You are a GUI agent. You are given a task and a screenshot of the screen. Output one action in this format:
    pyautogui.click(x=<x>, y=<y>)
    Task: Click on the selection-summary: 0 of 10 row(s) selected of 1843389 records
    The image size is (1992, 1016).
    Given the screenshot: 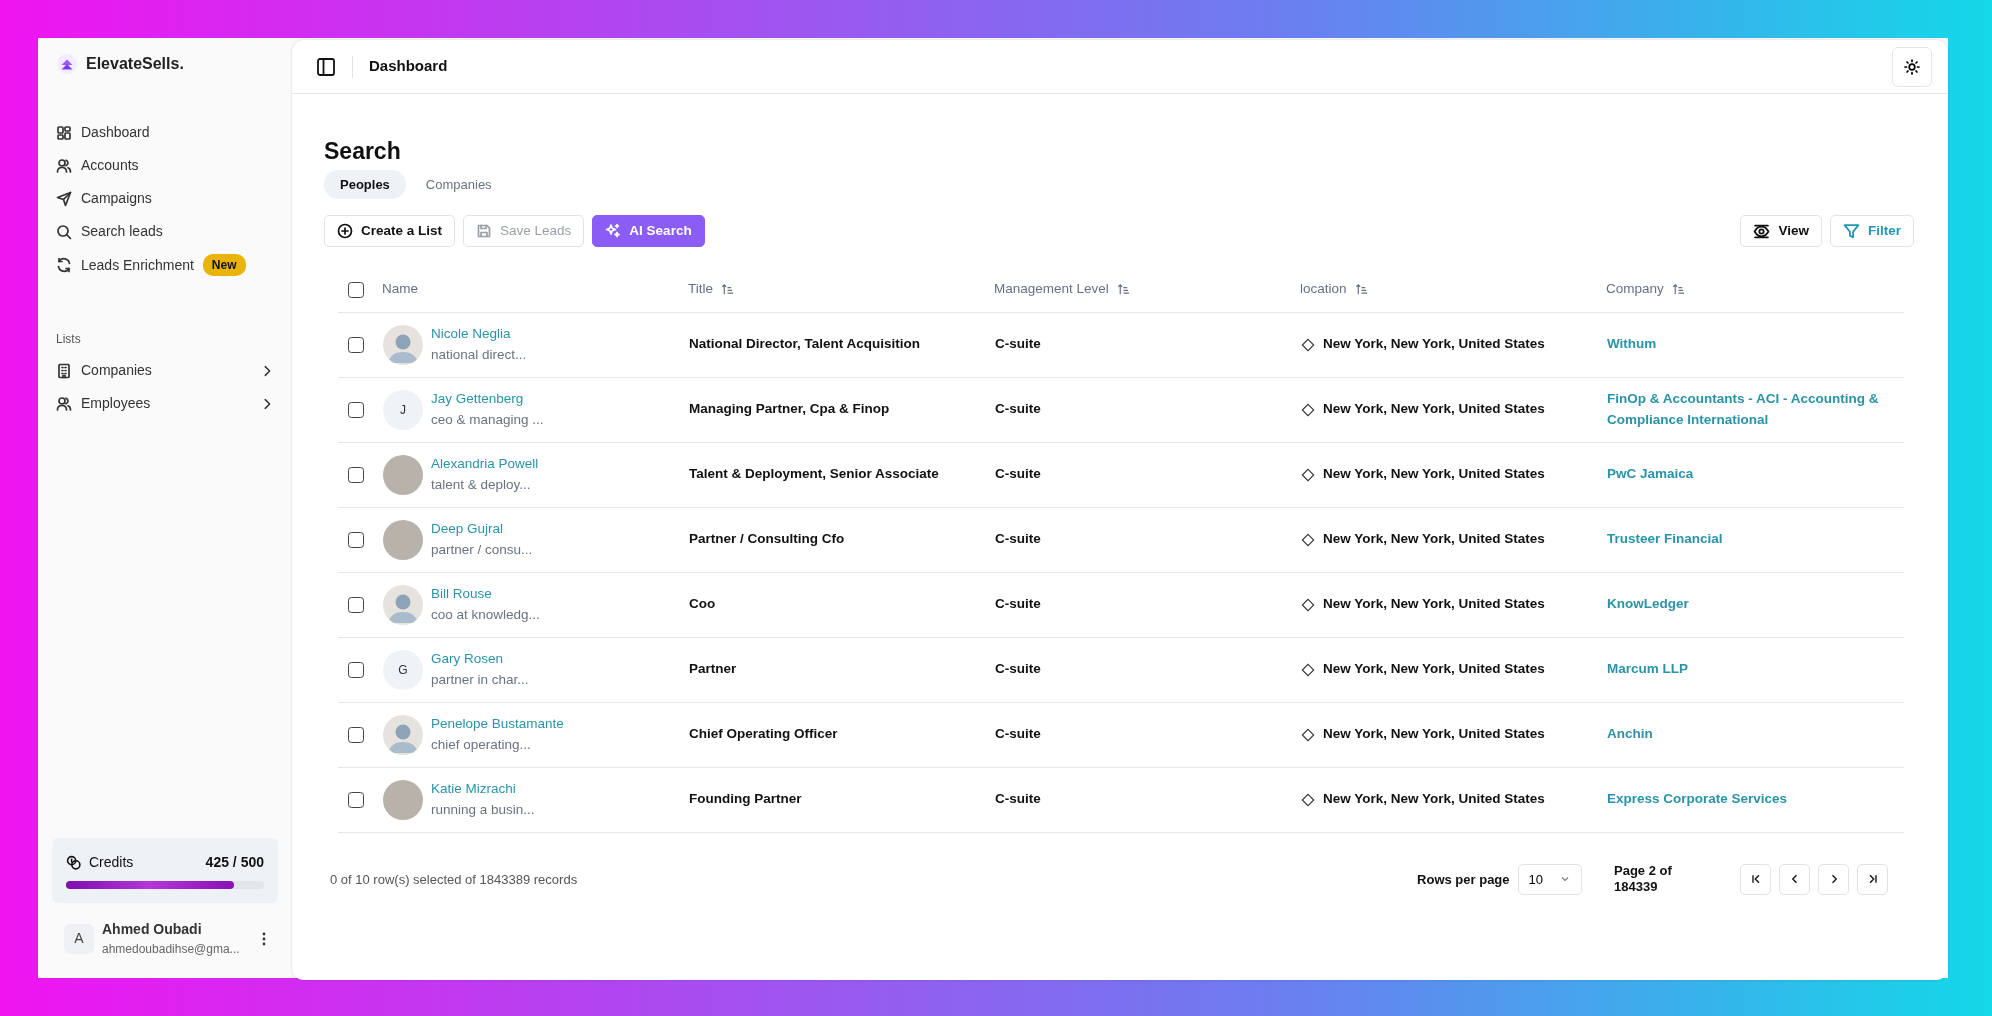 What is the action you would take?
    pyautogui.click(x=454, y=879)
    